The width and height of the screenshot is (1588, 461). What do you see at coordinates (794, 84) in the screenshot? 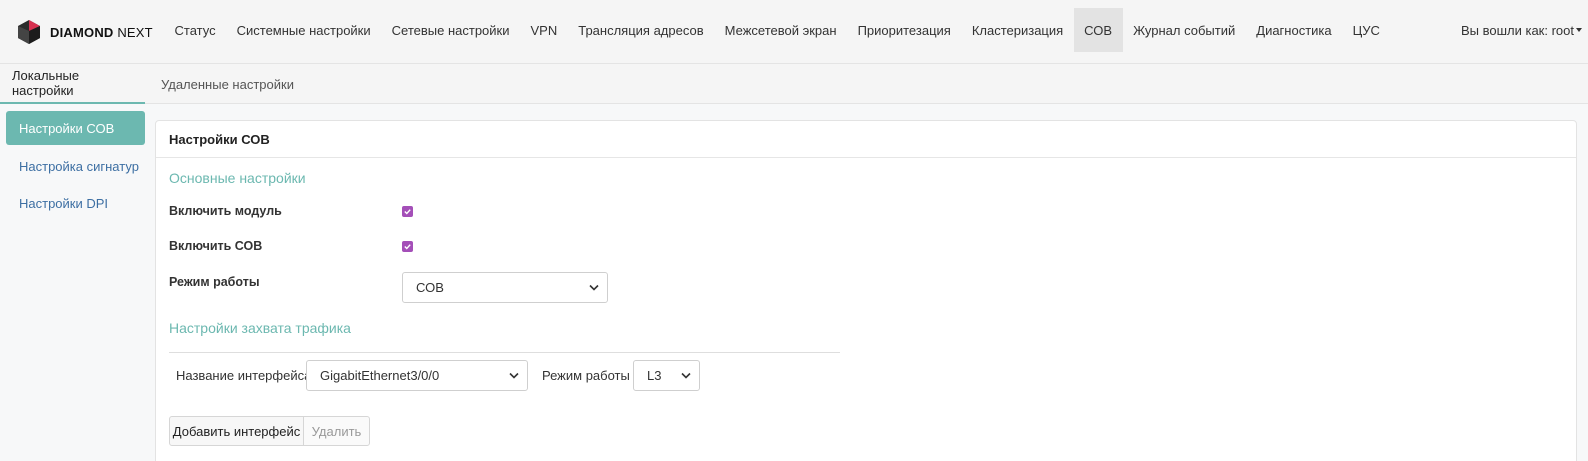
I see `sub-tabs: Локальные настройки Удаленные настройки` at bounding box center [794, 84].